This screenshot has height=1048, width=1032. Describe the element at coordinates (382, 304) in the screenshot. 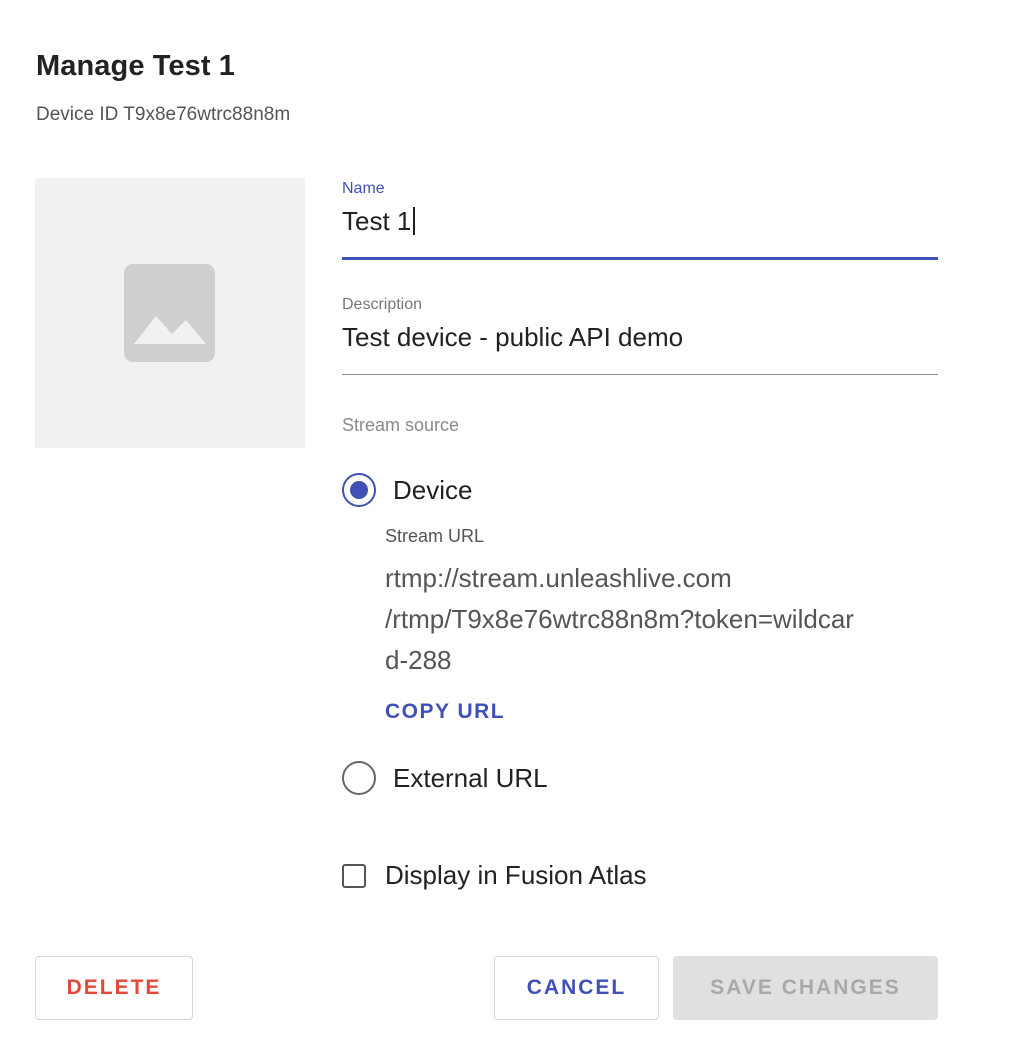

I see `description-label: Description` at that location.